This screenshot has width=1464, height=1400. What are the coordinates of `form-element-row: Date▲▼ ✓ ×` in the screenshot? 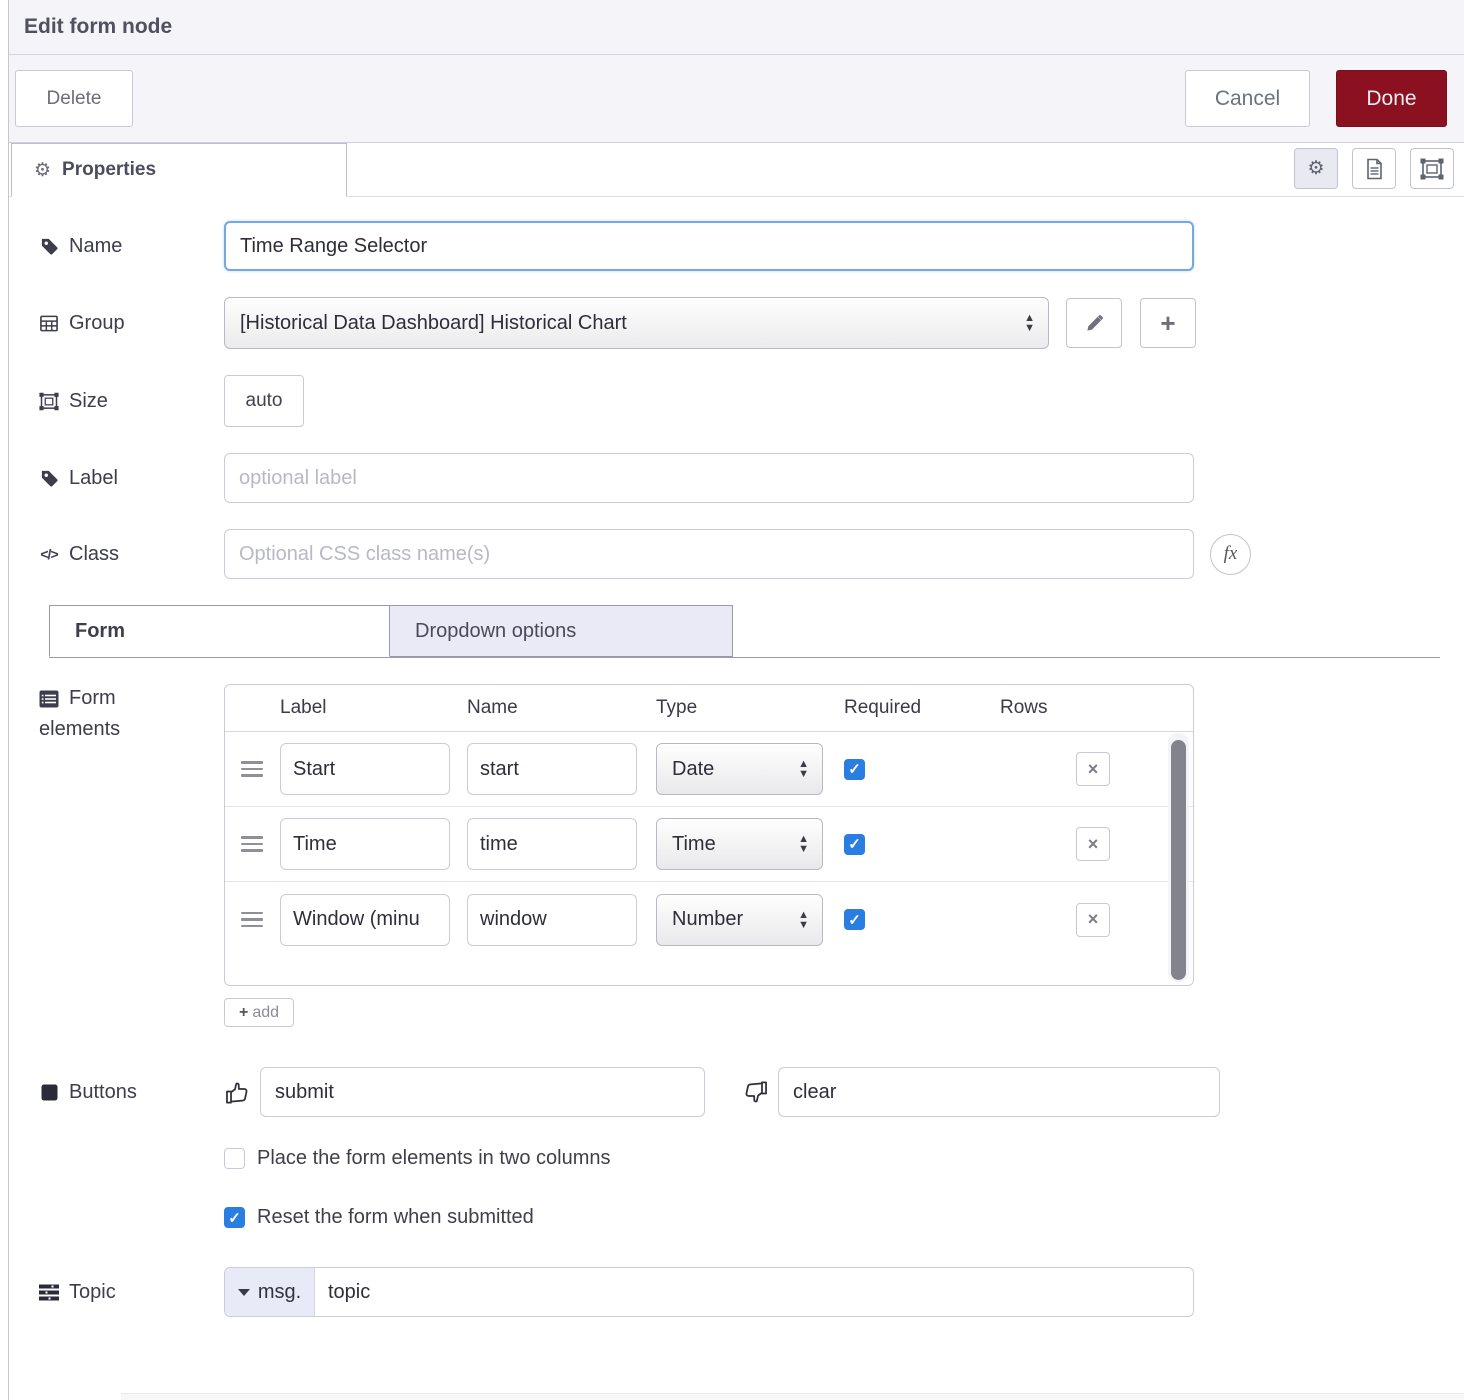 It's located at (709, 769).